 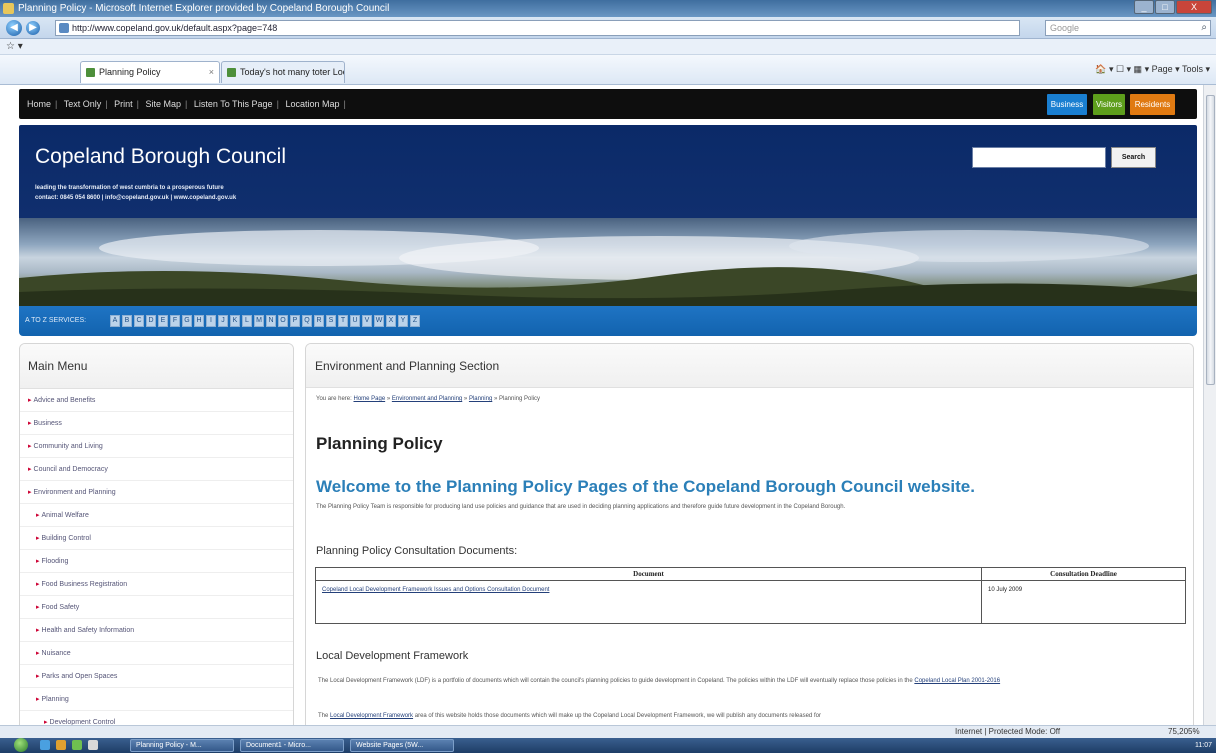 I want to click on az-letter-p: P, so click(x=295, y=321).